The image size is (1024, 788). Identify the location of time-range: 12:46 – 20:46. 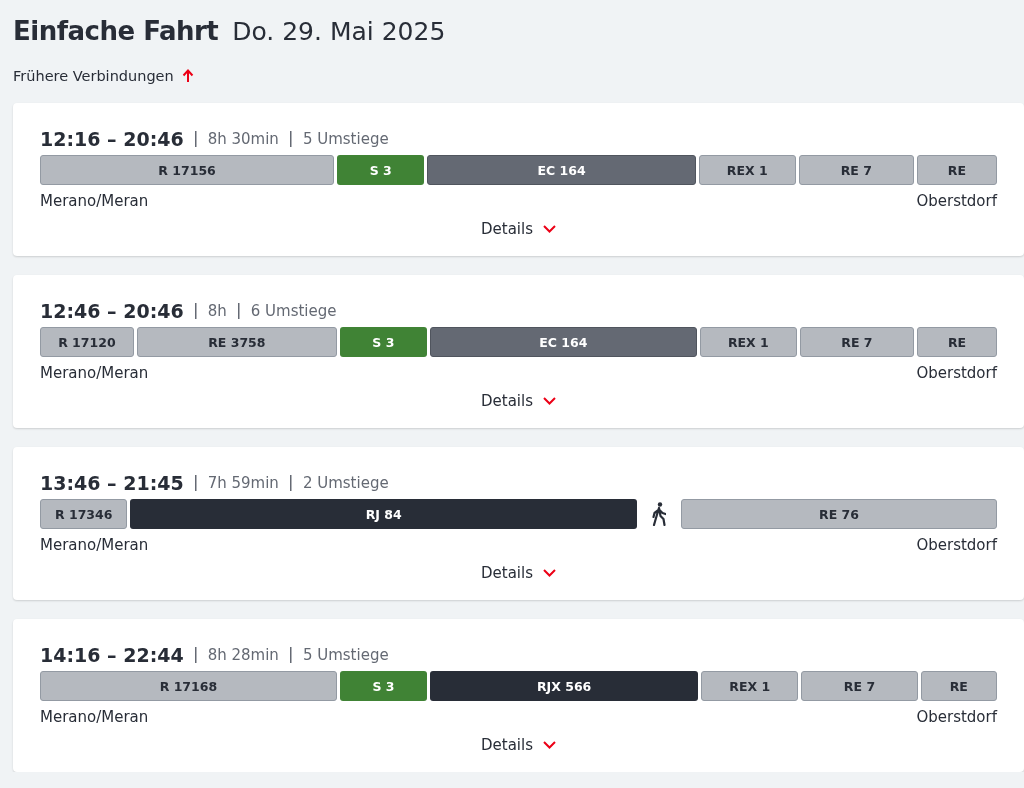
(112, 311).